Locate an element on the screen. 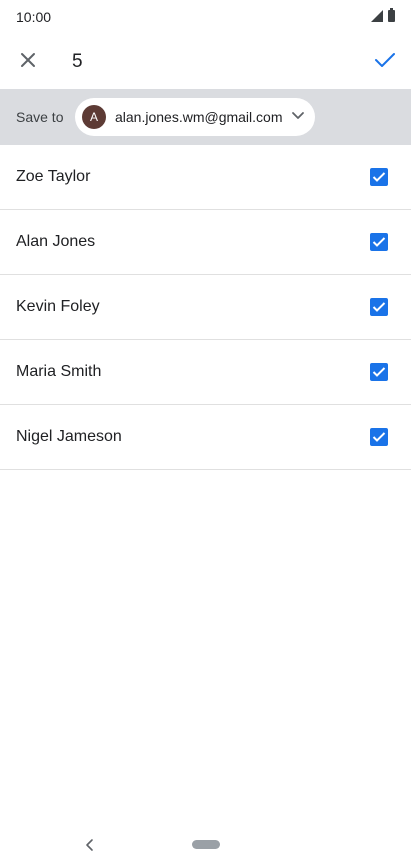 Image resolution: width=411 pixels, height=868 pixels. navigation-bar is located at coordinates (205, 846).